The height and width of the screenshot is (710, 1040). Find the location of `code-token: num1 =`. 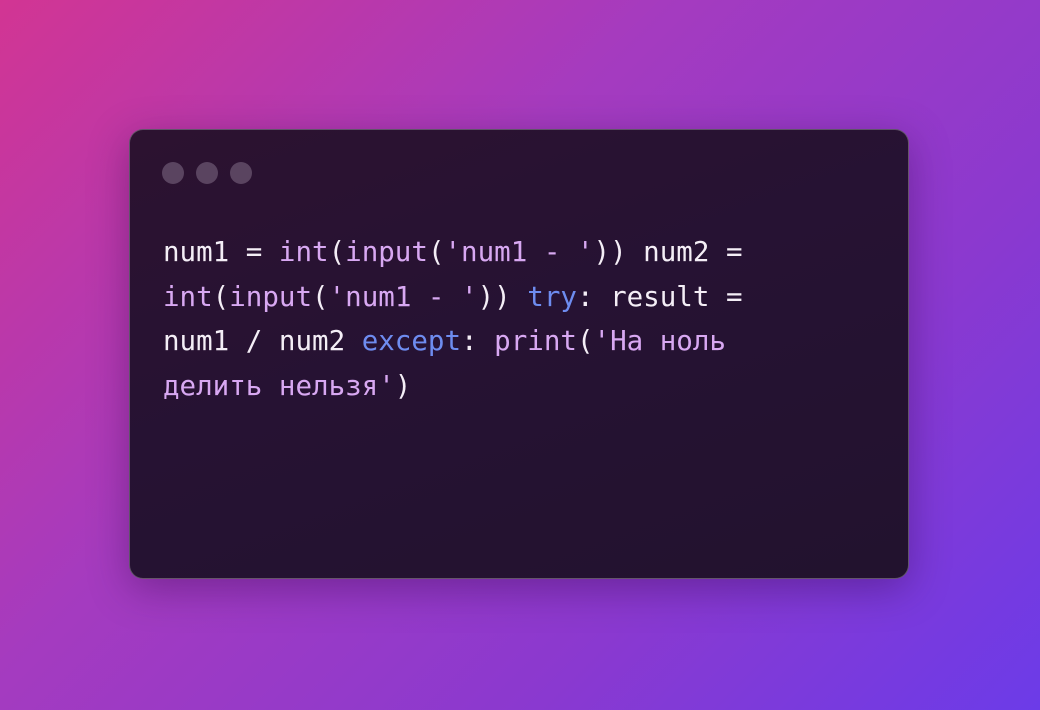

code-token: num1 = is located at coordinates (221, 252).